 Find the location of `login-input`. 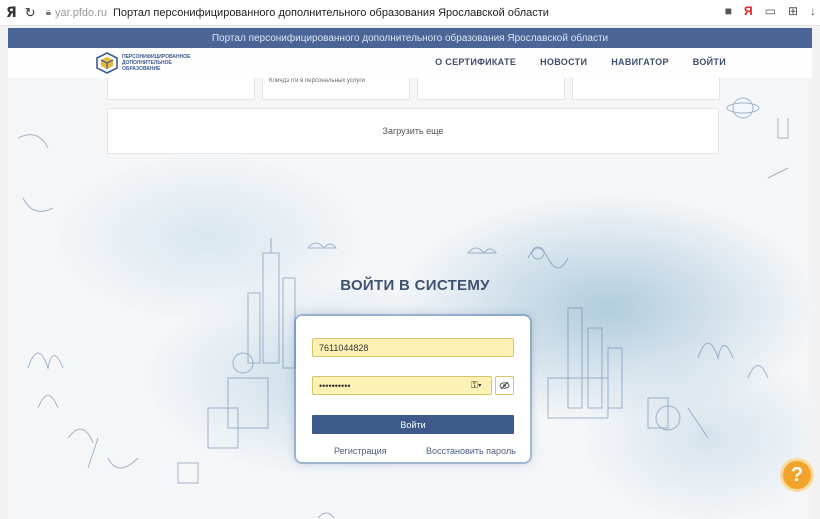

login-input is located at coordinates (413, 347).